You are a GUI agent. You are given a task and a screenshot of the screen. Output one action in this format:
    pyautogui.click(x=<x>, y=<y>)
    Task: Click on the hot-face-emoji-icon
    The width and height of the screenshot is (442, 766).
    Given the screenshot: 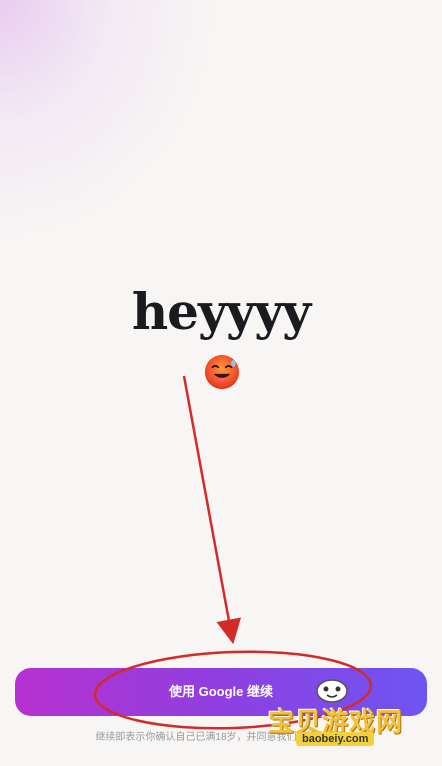 What is the action you would take?
    pyautogui.click(x=222, y=372)
    